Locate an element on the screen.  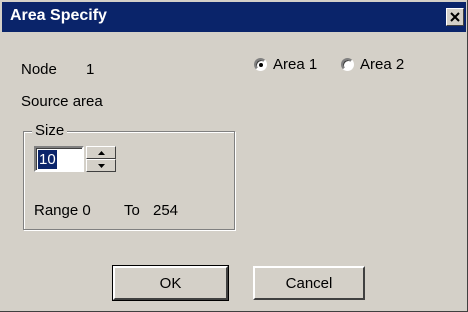
size-spin-input: 10 is located at coordinates (59, 159).